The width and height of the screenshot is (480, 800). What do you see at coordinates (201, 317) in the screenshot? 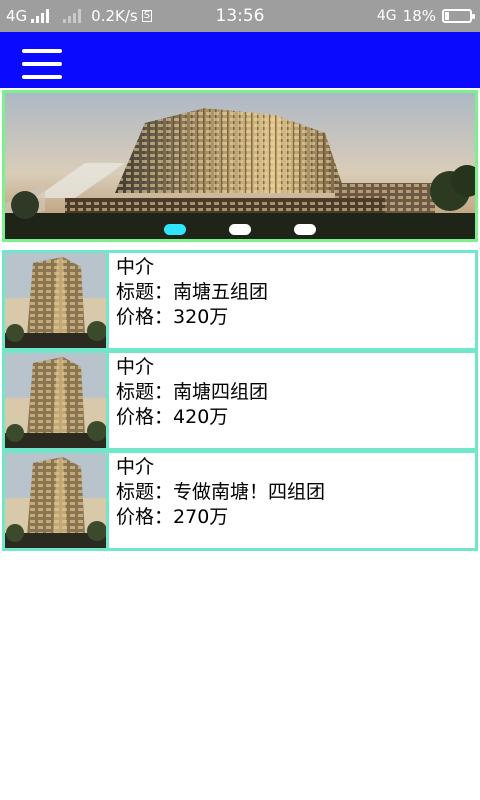
I see `listing-price: 320万` at bounding box center [201, 317].